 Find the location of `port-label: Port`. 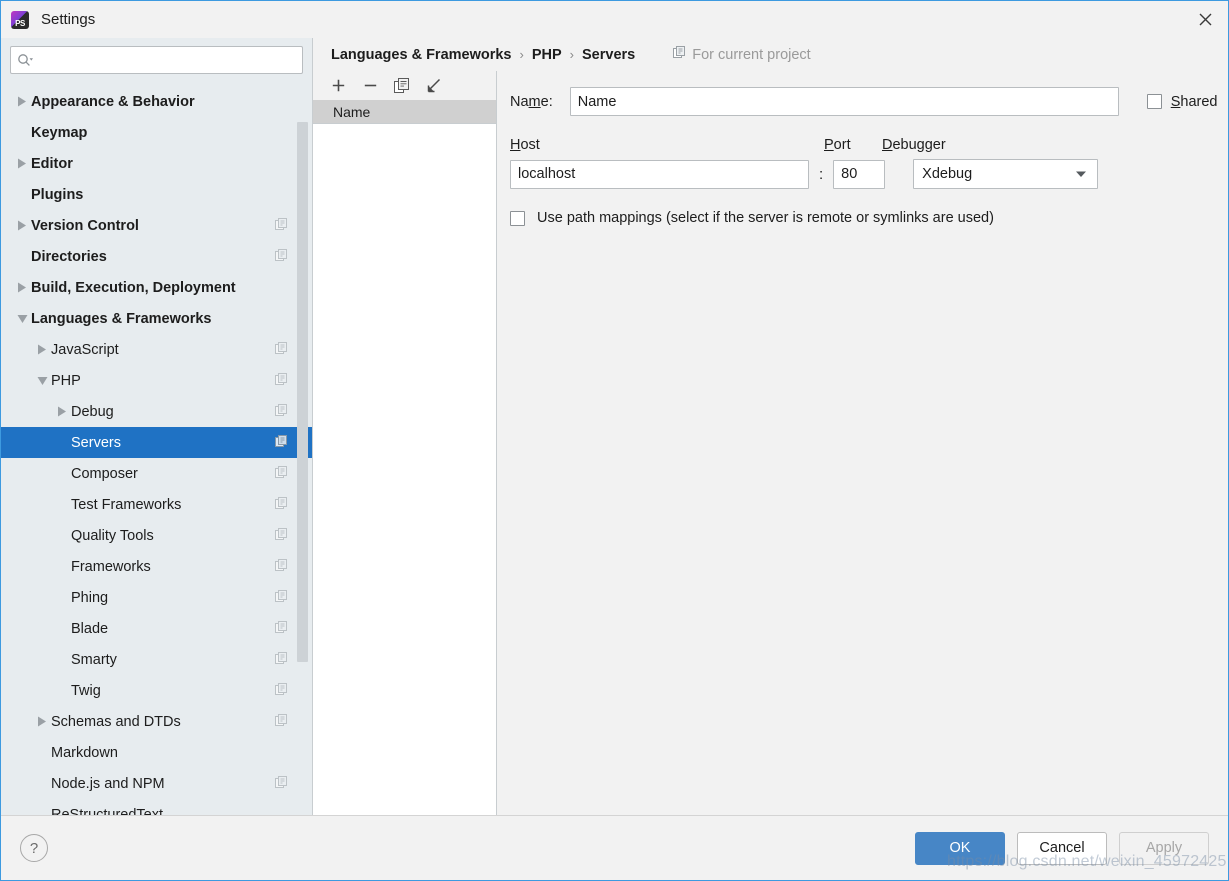

port-label: Port is located at coordinates (837, 145).